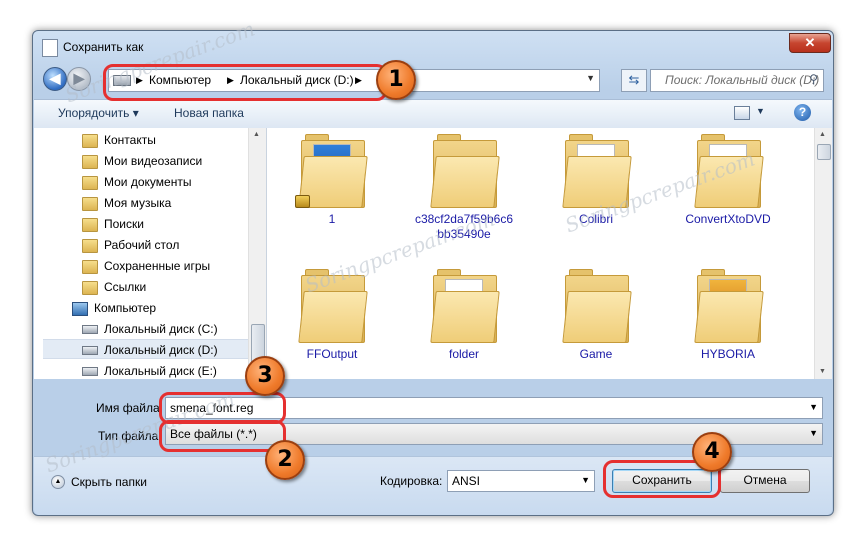 The width and height of the screenshot is (864, 544). I want to click on organize-button: Упорядочить ▾, so click(98, 113).